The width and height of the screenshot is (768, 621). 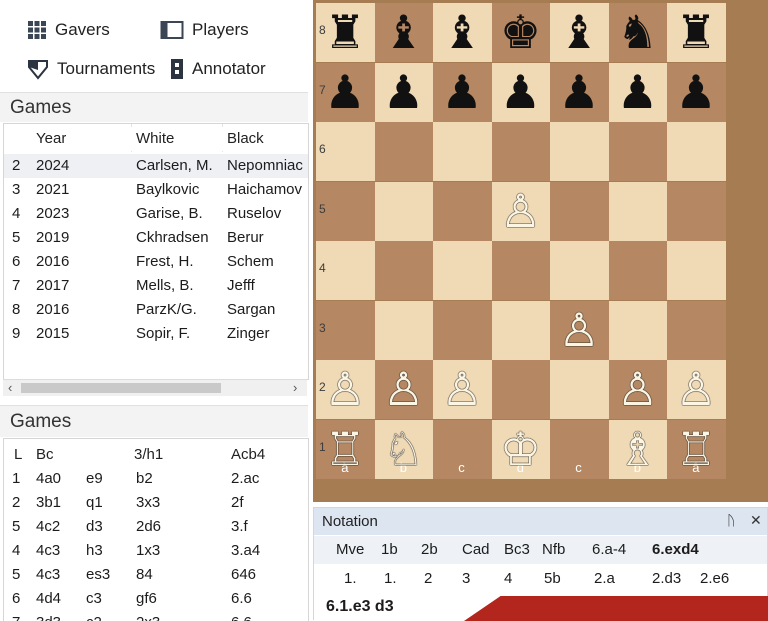 I want to click on header-col: L, so click(x=18, y=455).